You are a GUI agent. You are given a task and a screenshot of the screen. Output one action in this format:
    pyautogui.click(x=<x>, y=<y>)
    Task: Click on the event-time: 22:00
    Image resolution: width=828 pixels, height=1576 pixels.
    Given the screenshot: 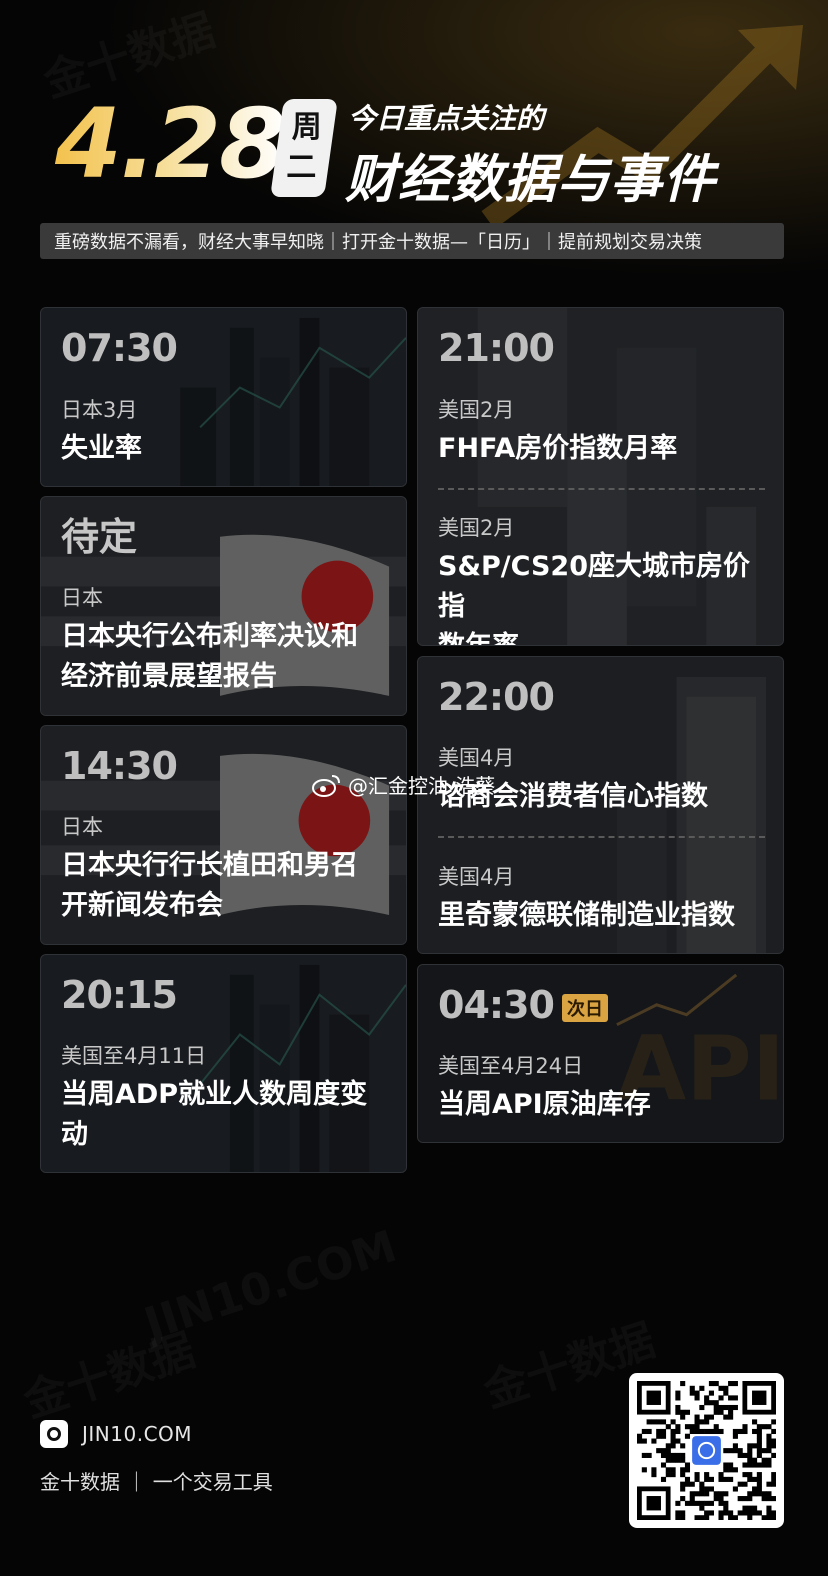 What is the action you would take?
    pyautogui.click(x=496, y=697)
    